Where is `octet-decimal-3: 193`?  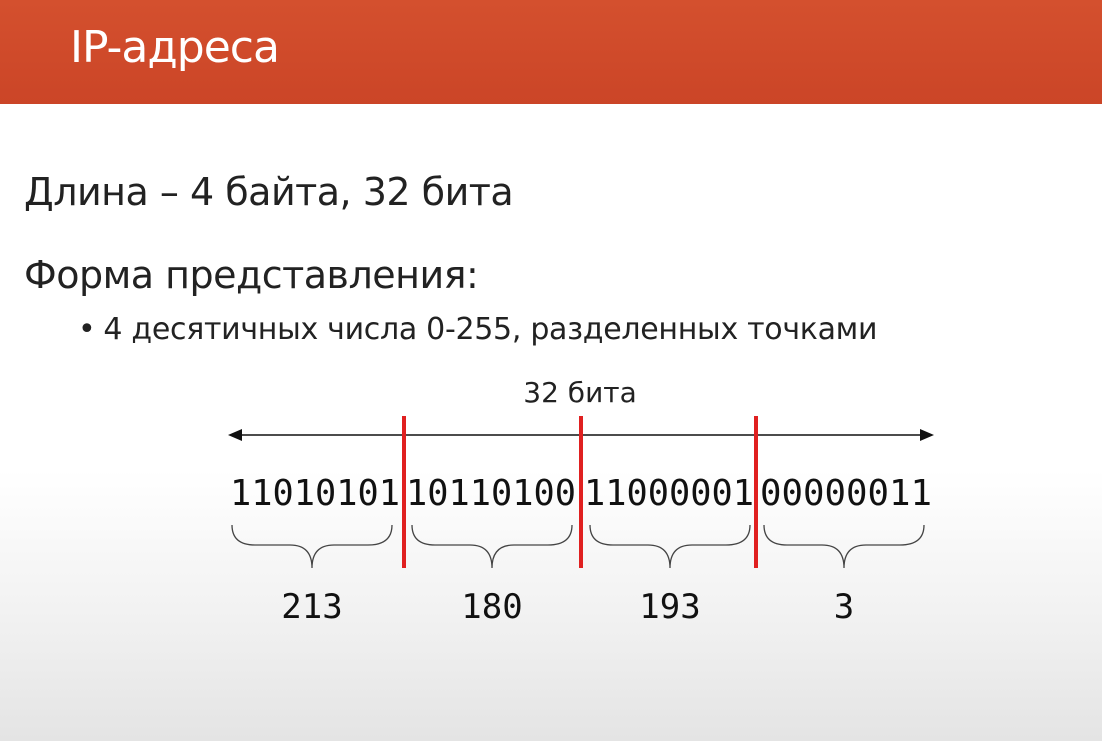
octet-decimal-3: 193 is located at coordinates (669, 607).